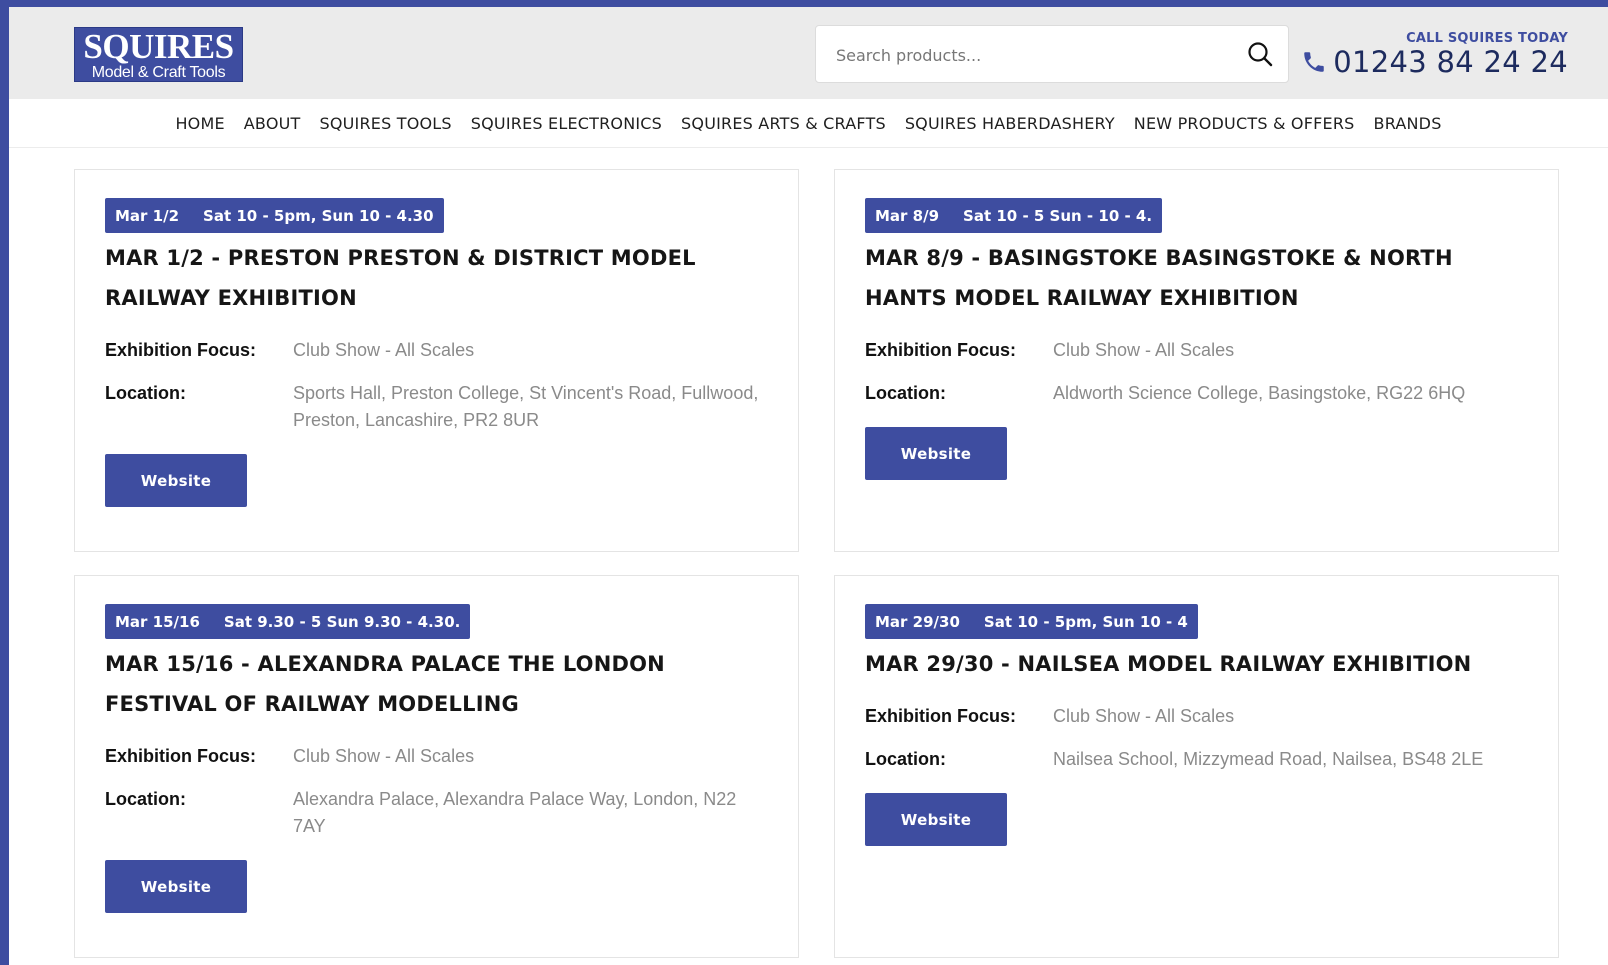 The width and height of the screenshot is (1608, 965). What do you see at coordinates (1058, 215) in the screenshot?
I see `event-time: Sat 10 - 5 Sun - 10 - 4.` at bounding box center [1058, 215].